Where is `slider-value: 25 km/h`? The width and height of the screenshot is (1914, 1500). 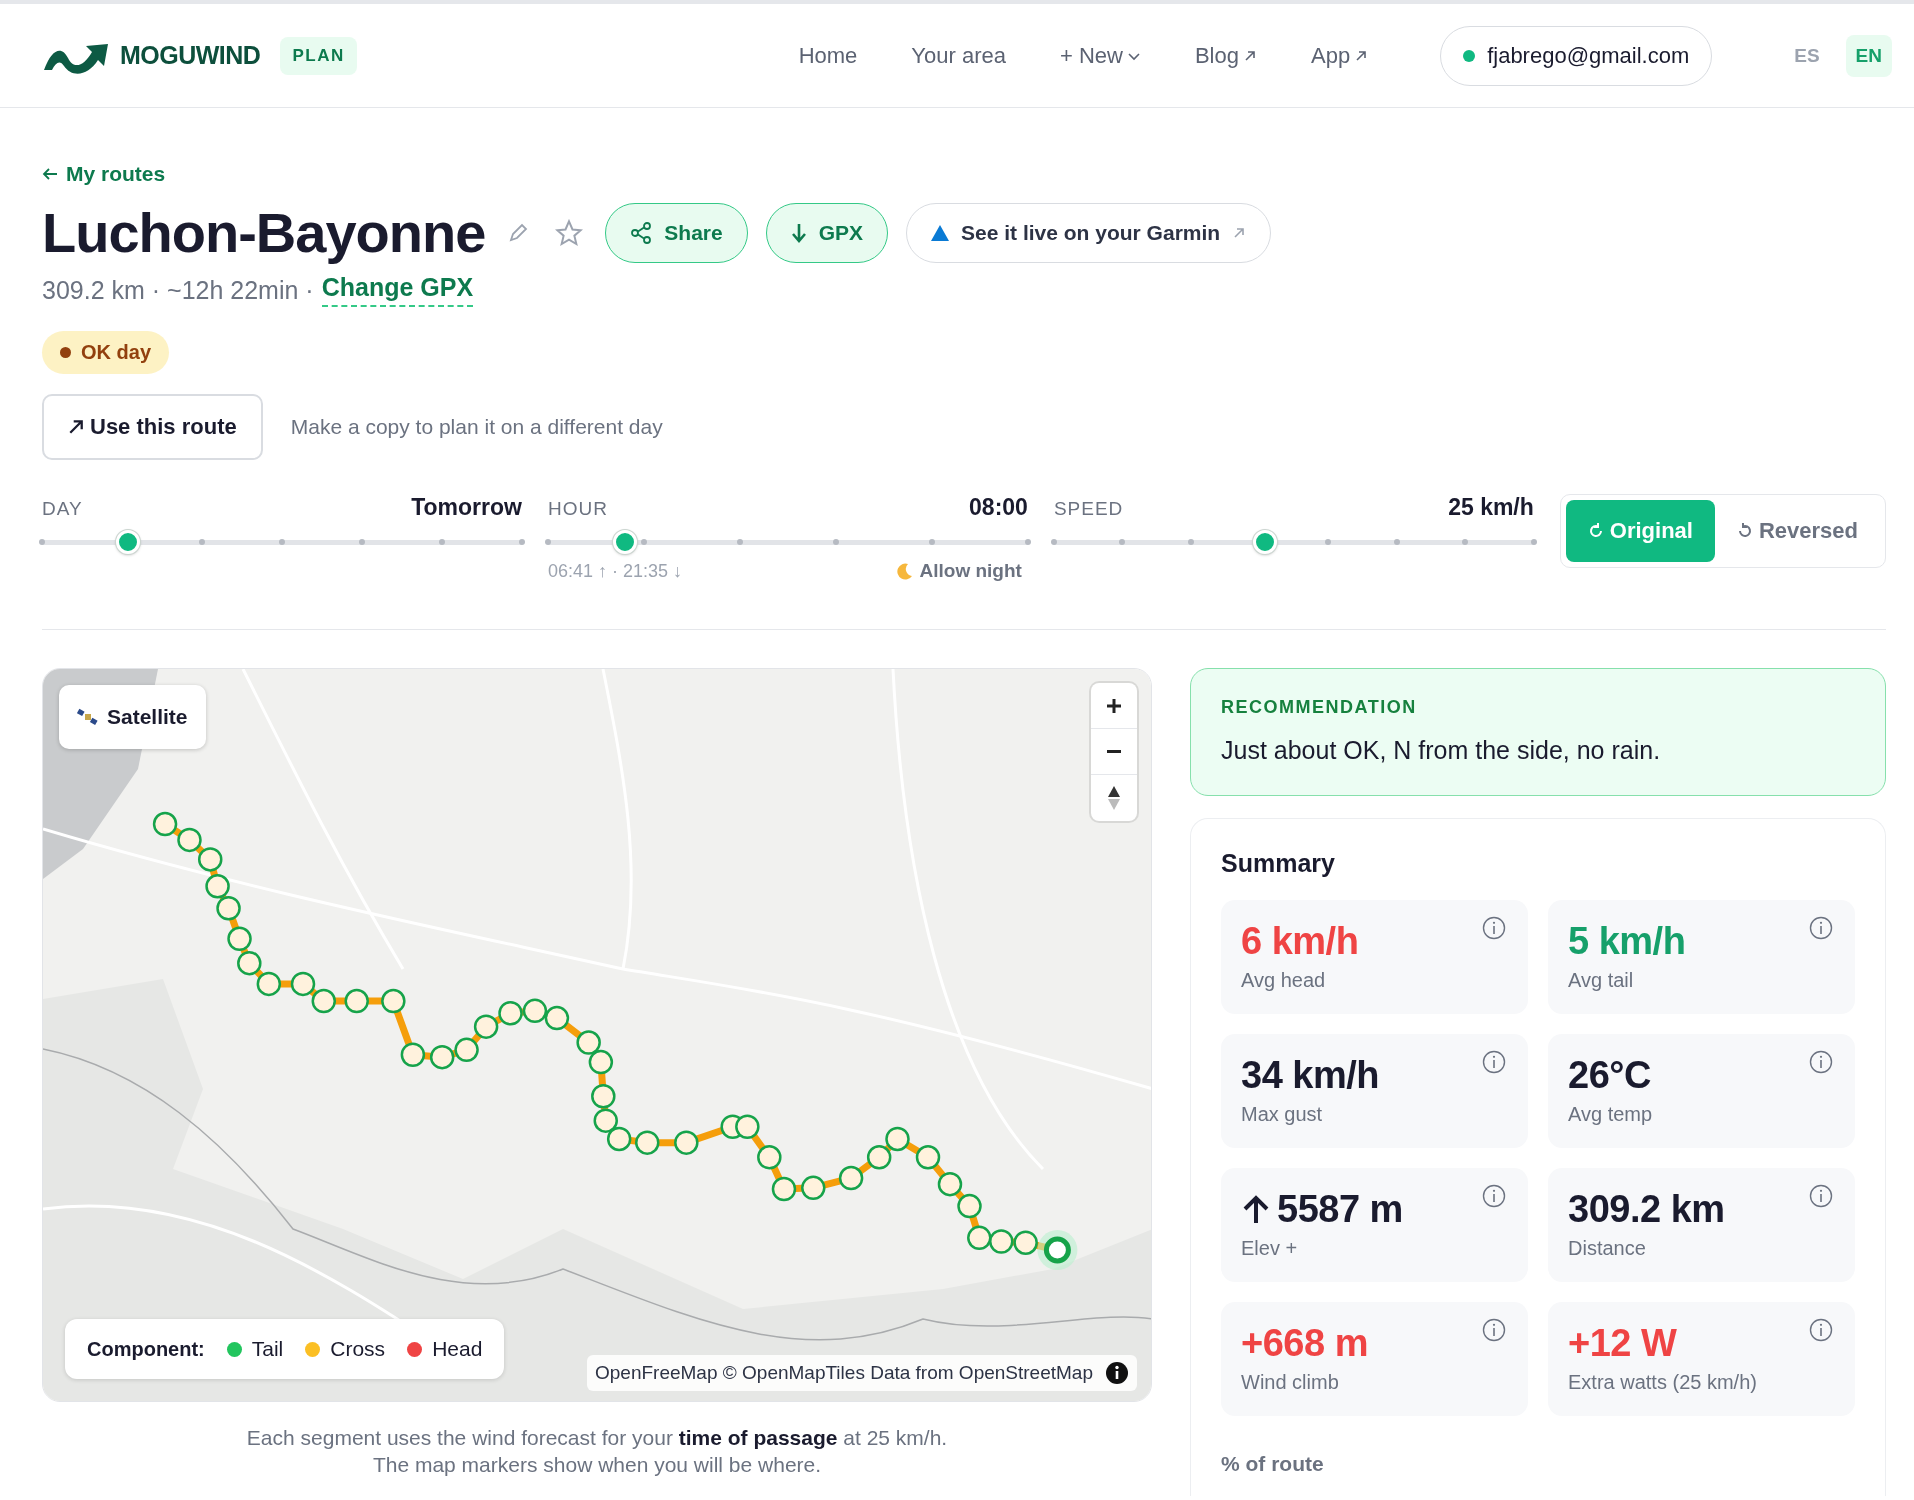 slider-value: 25 km/h is located at coordinates (1491, 507).